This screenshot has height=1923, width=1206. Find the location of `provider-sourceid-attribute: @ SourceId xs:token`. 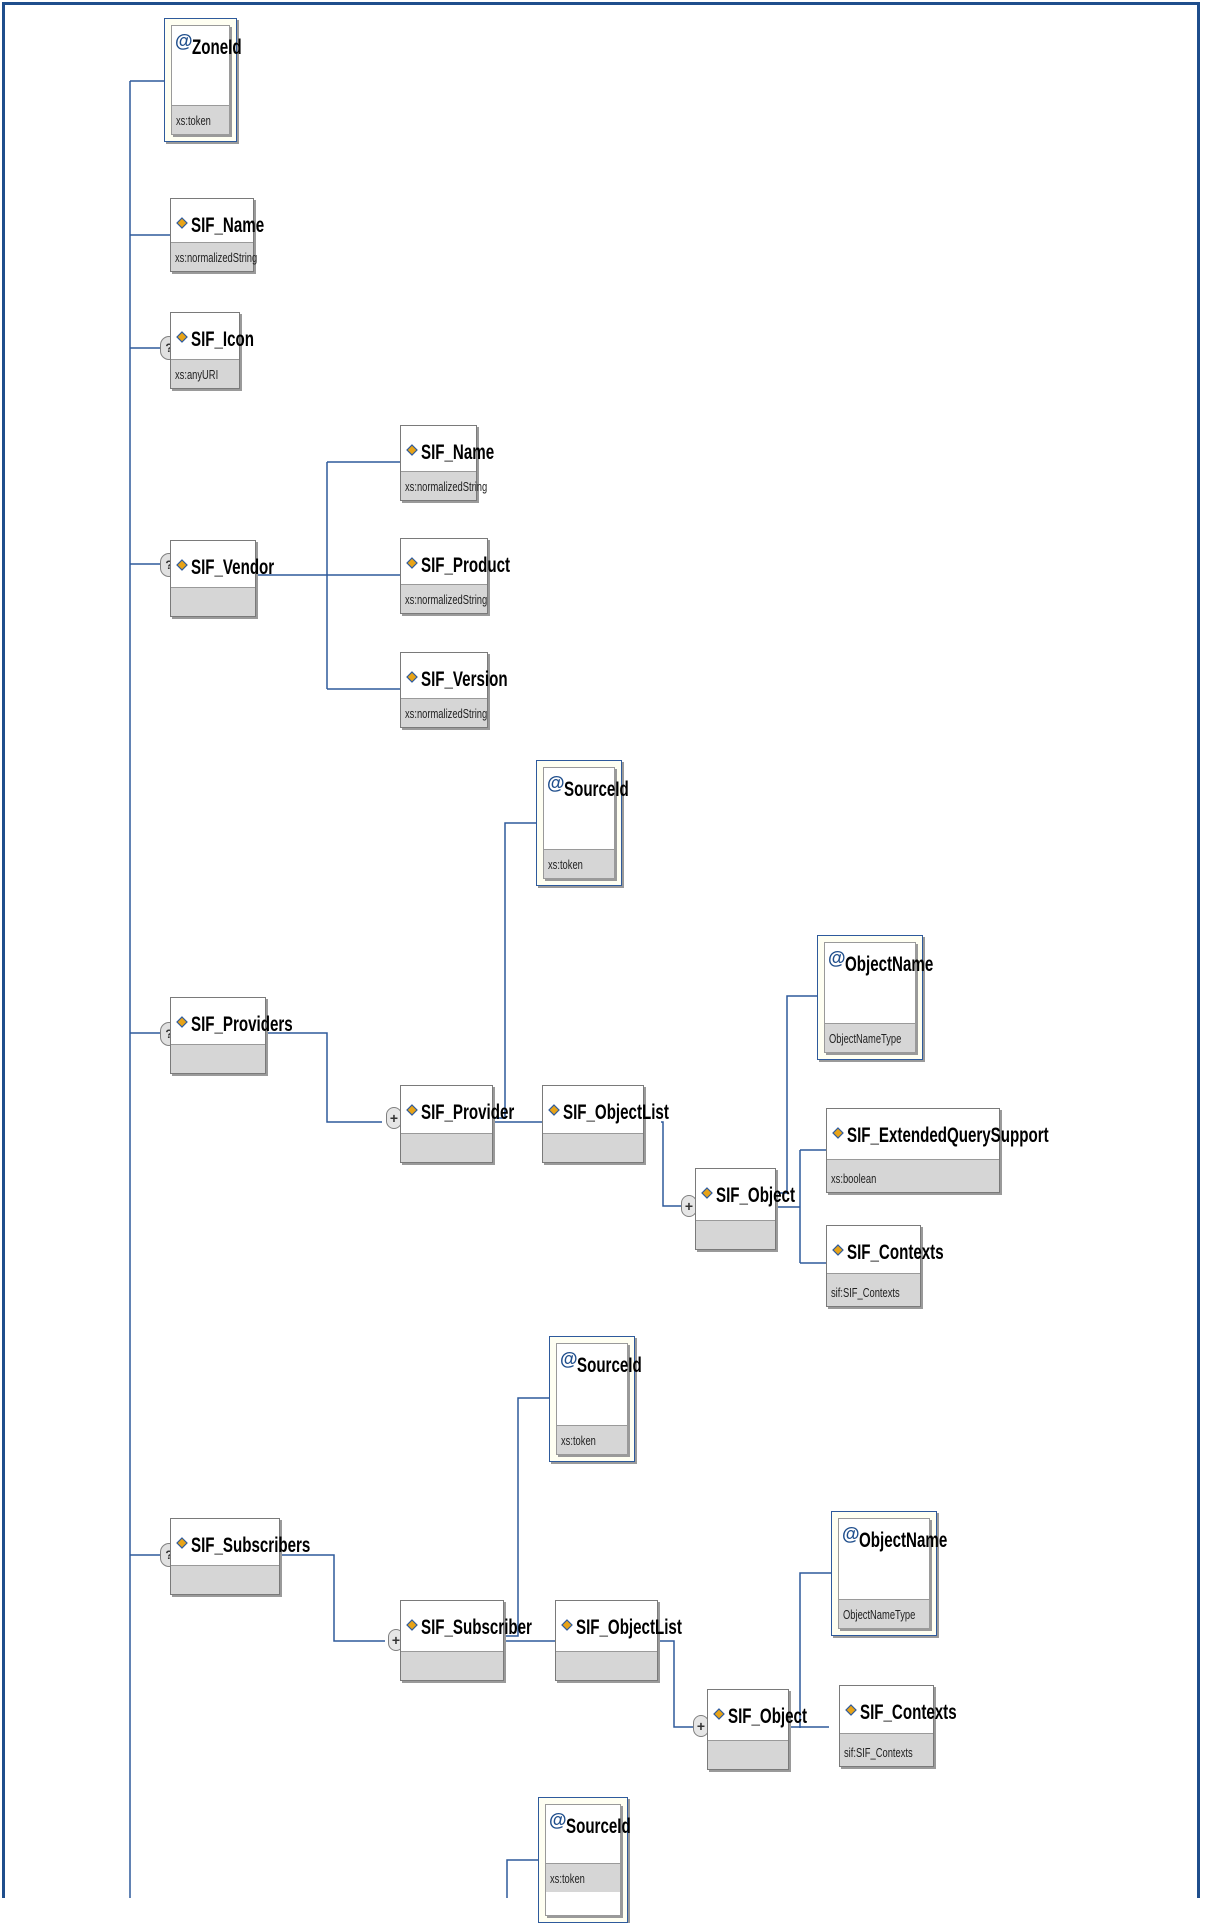

provider-sourceid-attribute: @ SourceId xs:token is located at coordinates (582, 823).